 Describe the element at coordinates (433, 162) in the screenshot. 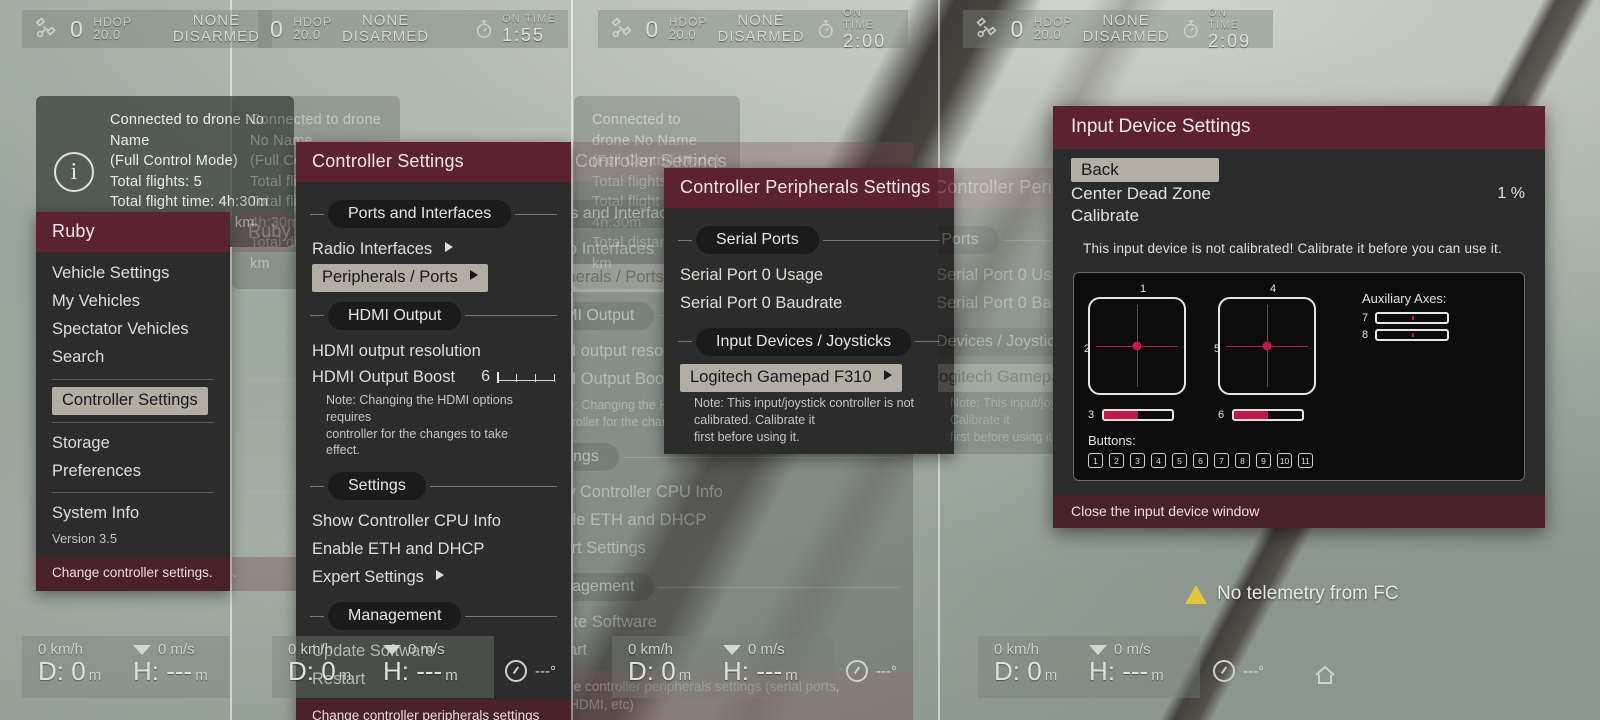

I see `controller-settings-title: Controller Settings` at that location.